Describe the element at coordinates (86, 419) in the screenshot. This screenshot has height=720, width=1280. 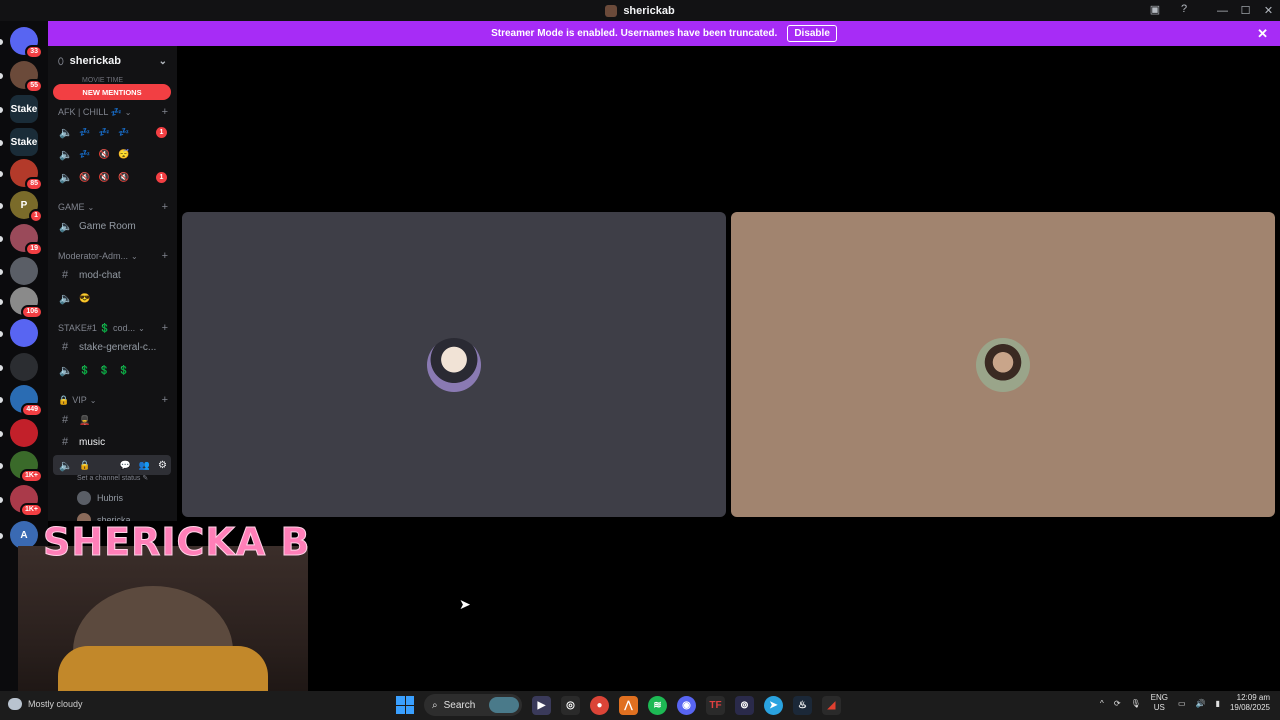
I see `channel-name: 💂` at that location.